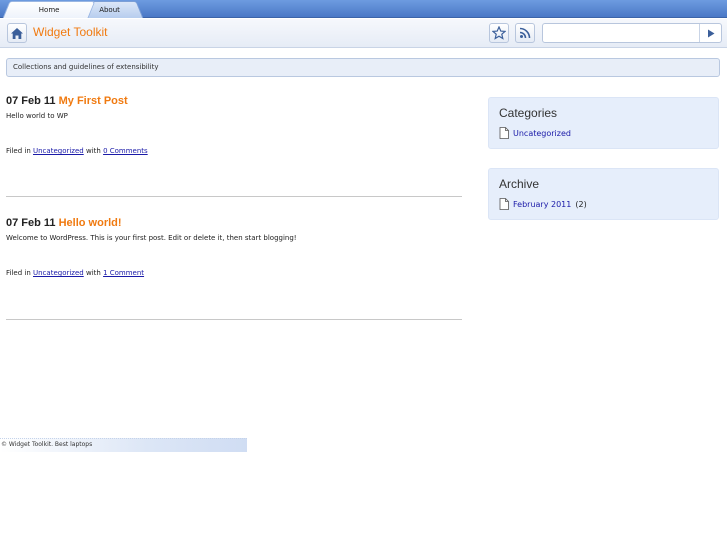  What do you see at coordinates (109, 10) in the screenshot?
I see `tab-about-label: About` at bounding box center [109, 10].